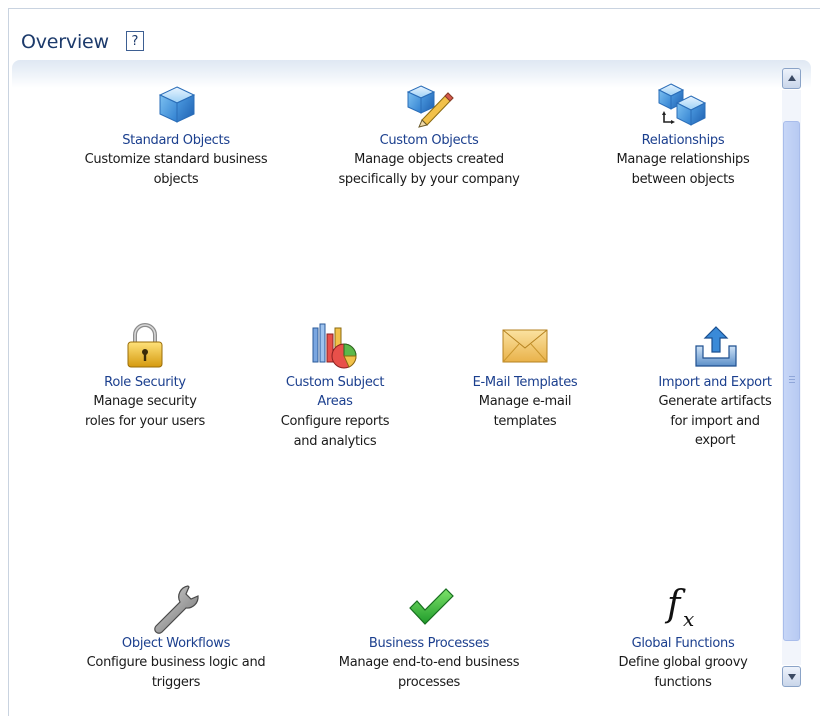 The height and width of the screenshot is (717, 822). What do you see at coordinates (335, 392) in the screenshot?
I see `custom-subject-areas-link: Custom Subject Areas` at bounding box center [335, 392].